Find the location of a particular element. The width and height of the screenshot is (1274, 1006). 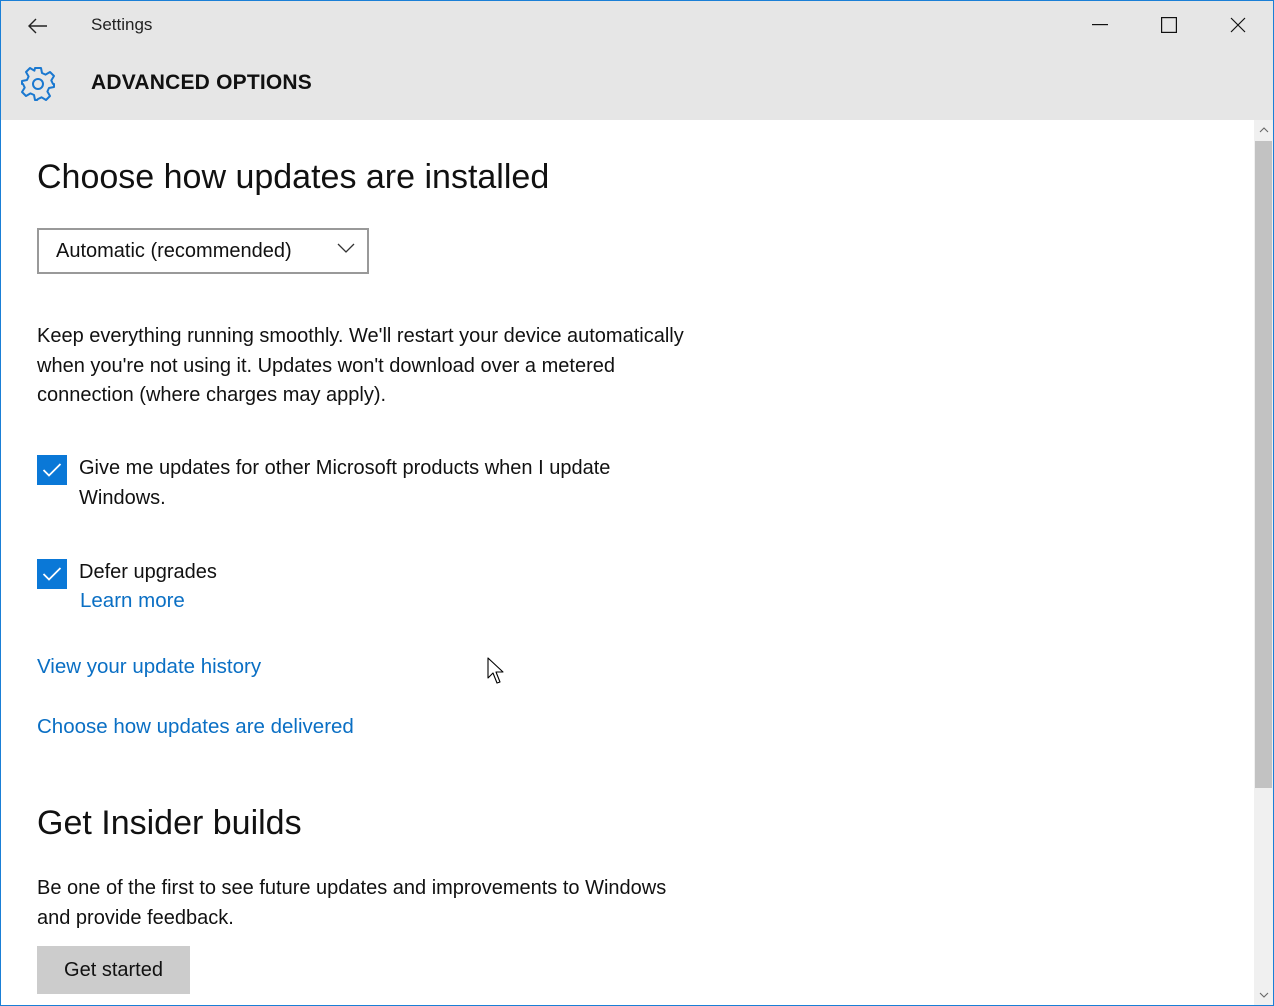

maximize-icon is located at coordinates (1168, 25).